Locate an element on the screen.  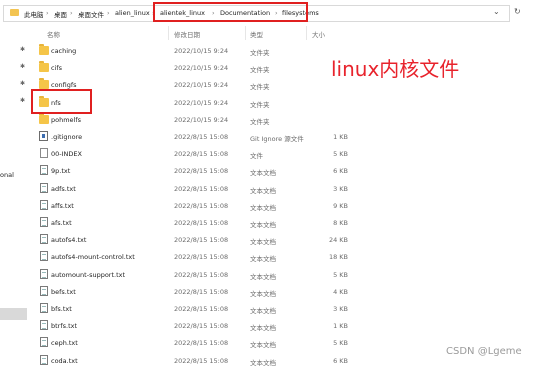
list-item: afs.txt 2022/8/15 15:08 文本文档 8 KB is located at coordinates (196, 222).